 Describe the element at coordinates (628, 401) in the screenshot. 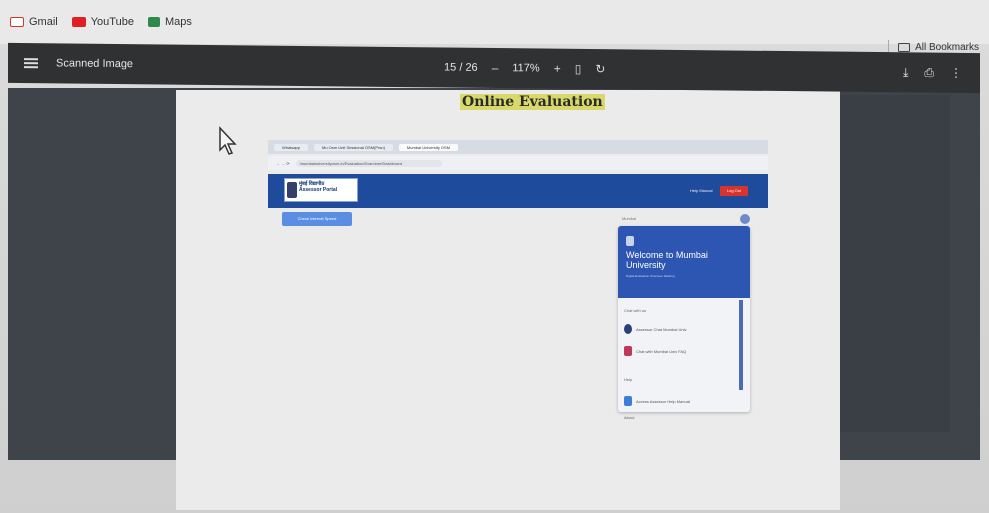

I see `manual-icon` at that location.